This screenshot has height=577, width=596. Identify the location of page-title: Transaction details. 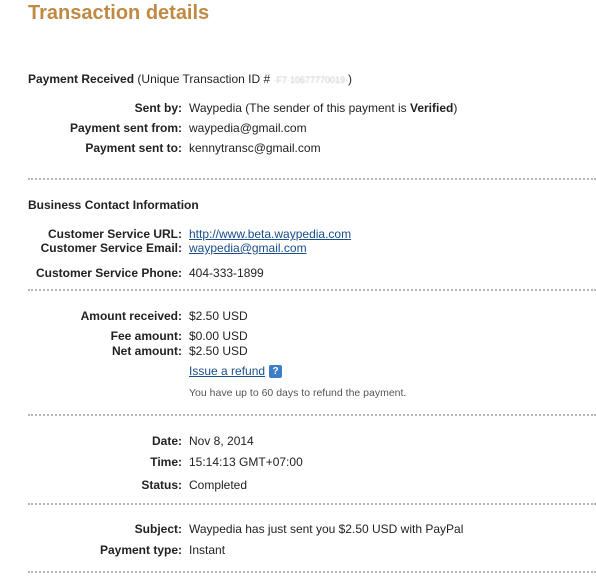
(119, 13).